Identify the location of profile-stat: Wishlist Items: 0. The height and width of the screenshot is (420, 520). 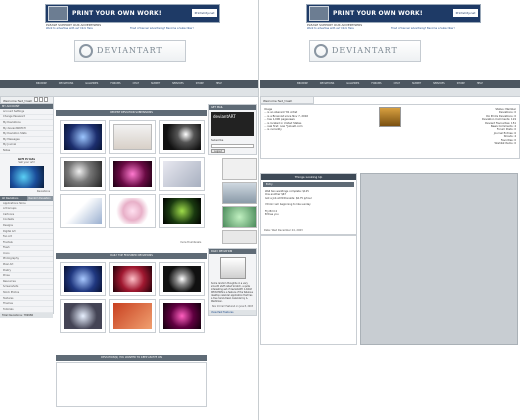
(505, 144).